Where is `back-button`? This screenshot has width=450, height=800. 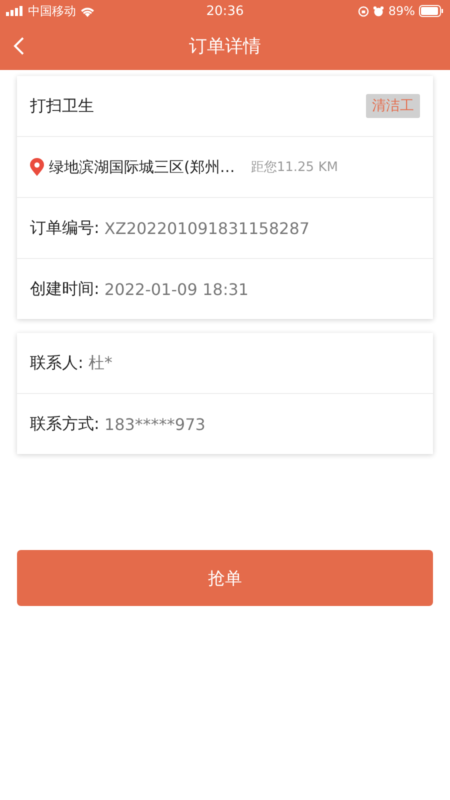
back-button is located at coordinates (19, 46).